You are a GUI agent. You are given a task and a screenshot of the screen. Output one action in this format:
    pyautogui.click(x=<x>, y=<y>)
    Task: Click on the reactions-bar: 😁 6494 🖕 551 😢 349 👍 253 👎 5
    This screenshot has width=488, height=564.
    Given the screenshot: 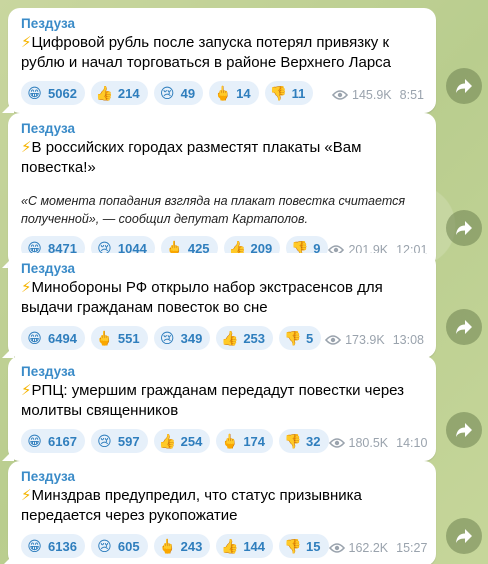 What is the action you would take?
    pyautogui.click(x=171, y=338)
    